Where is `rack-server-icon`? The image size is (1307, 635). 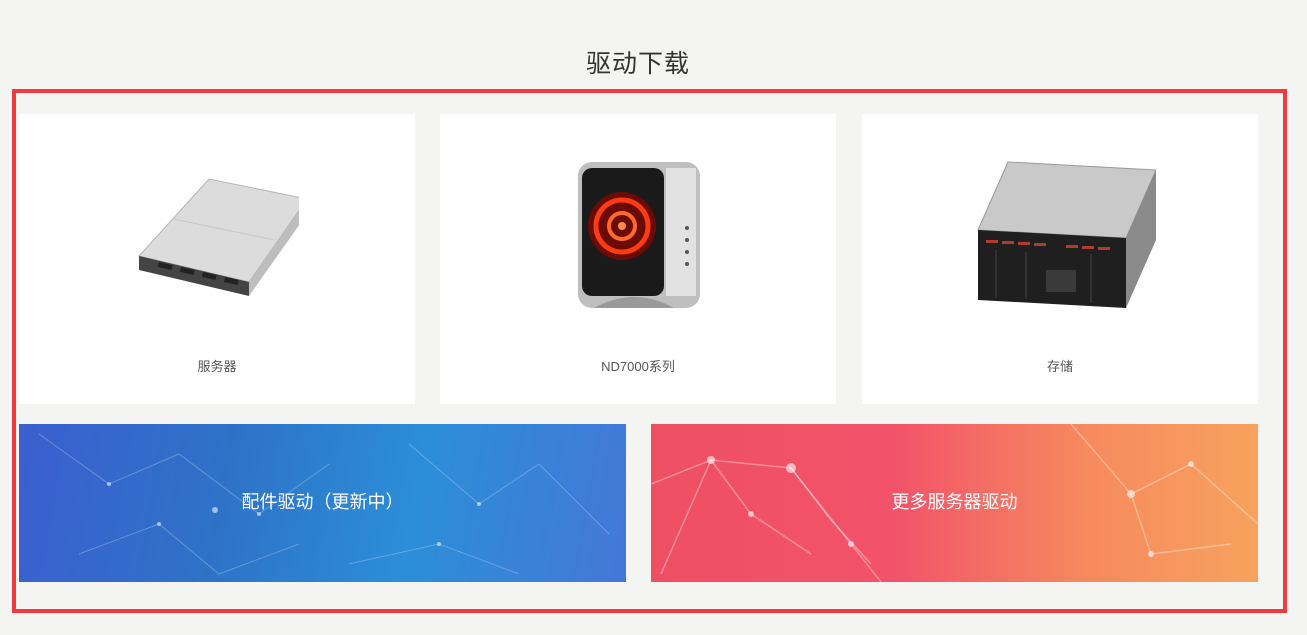 rack-server-icon is located at coordinates (218, 237).